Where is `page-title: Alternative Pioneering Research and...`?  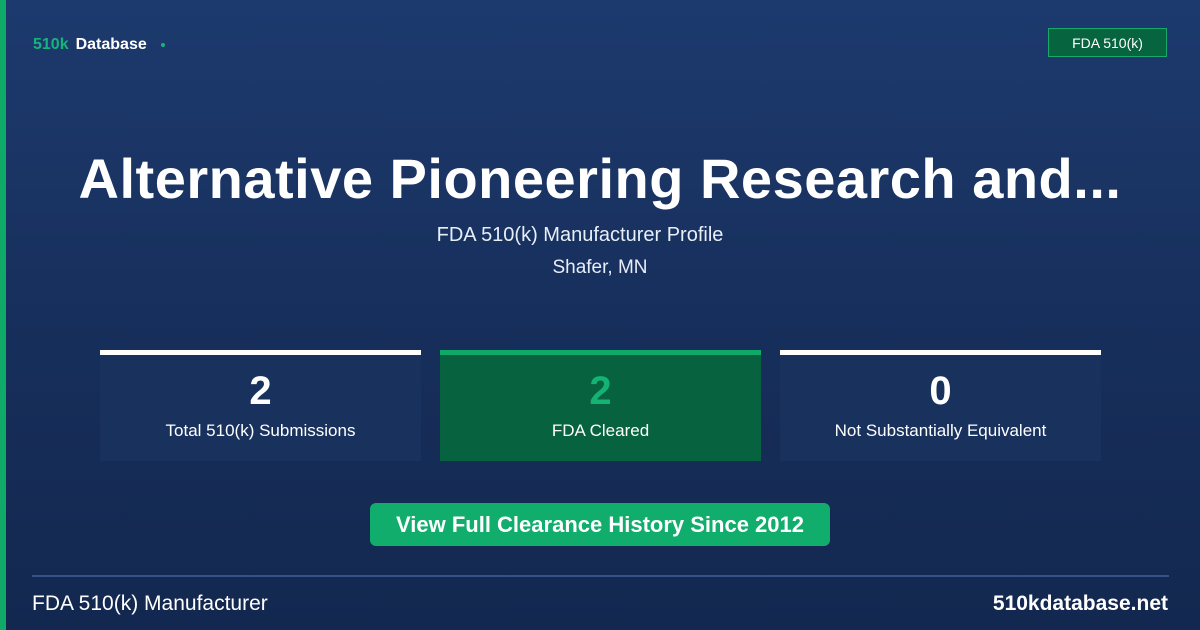 page-title: Alternative Pioneering Research and... is located at coordinates (600, 178).